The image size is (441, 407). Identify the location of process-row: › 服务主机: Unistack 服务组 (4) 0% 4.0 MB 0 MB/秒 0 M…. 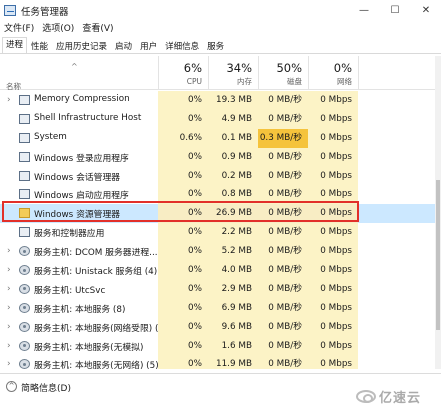
(217, 270).